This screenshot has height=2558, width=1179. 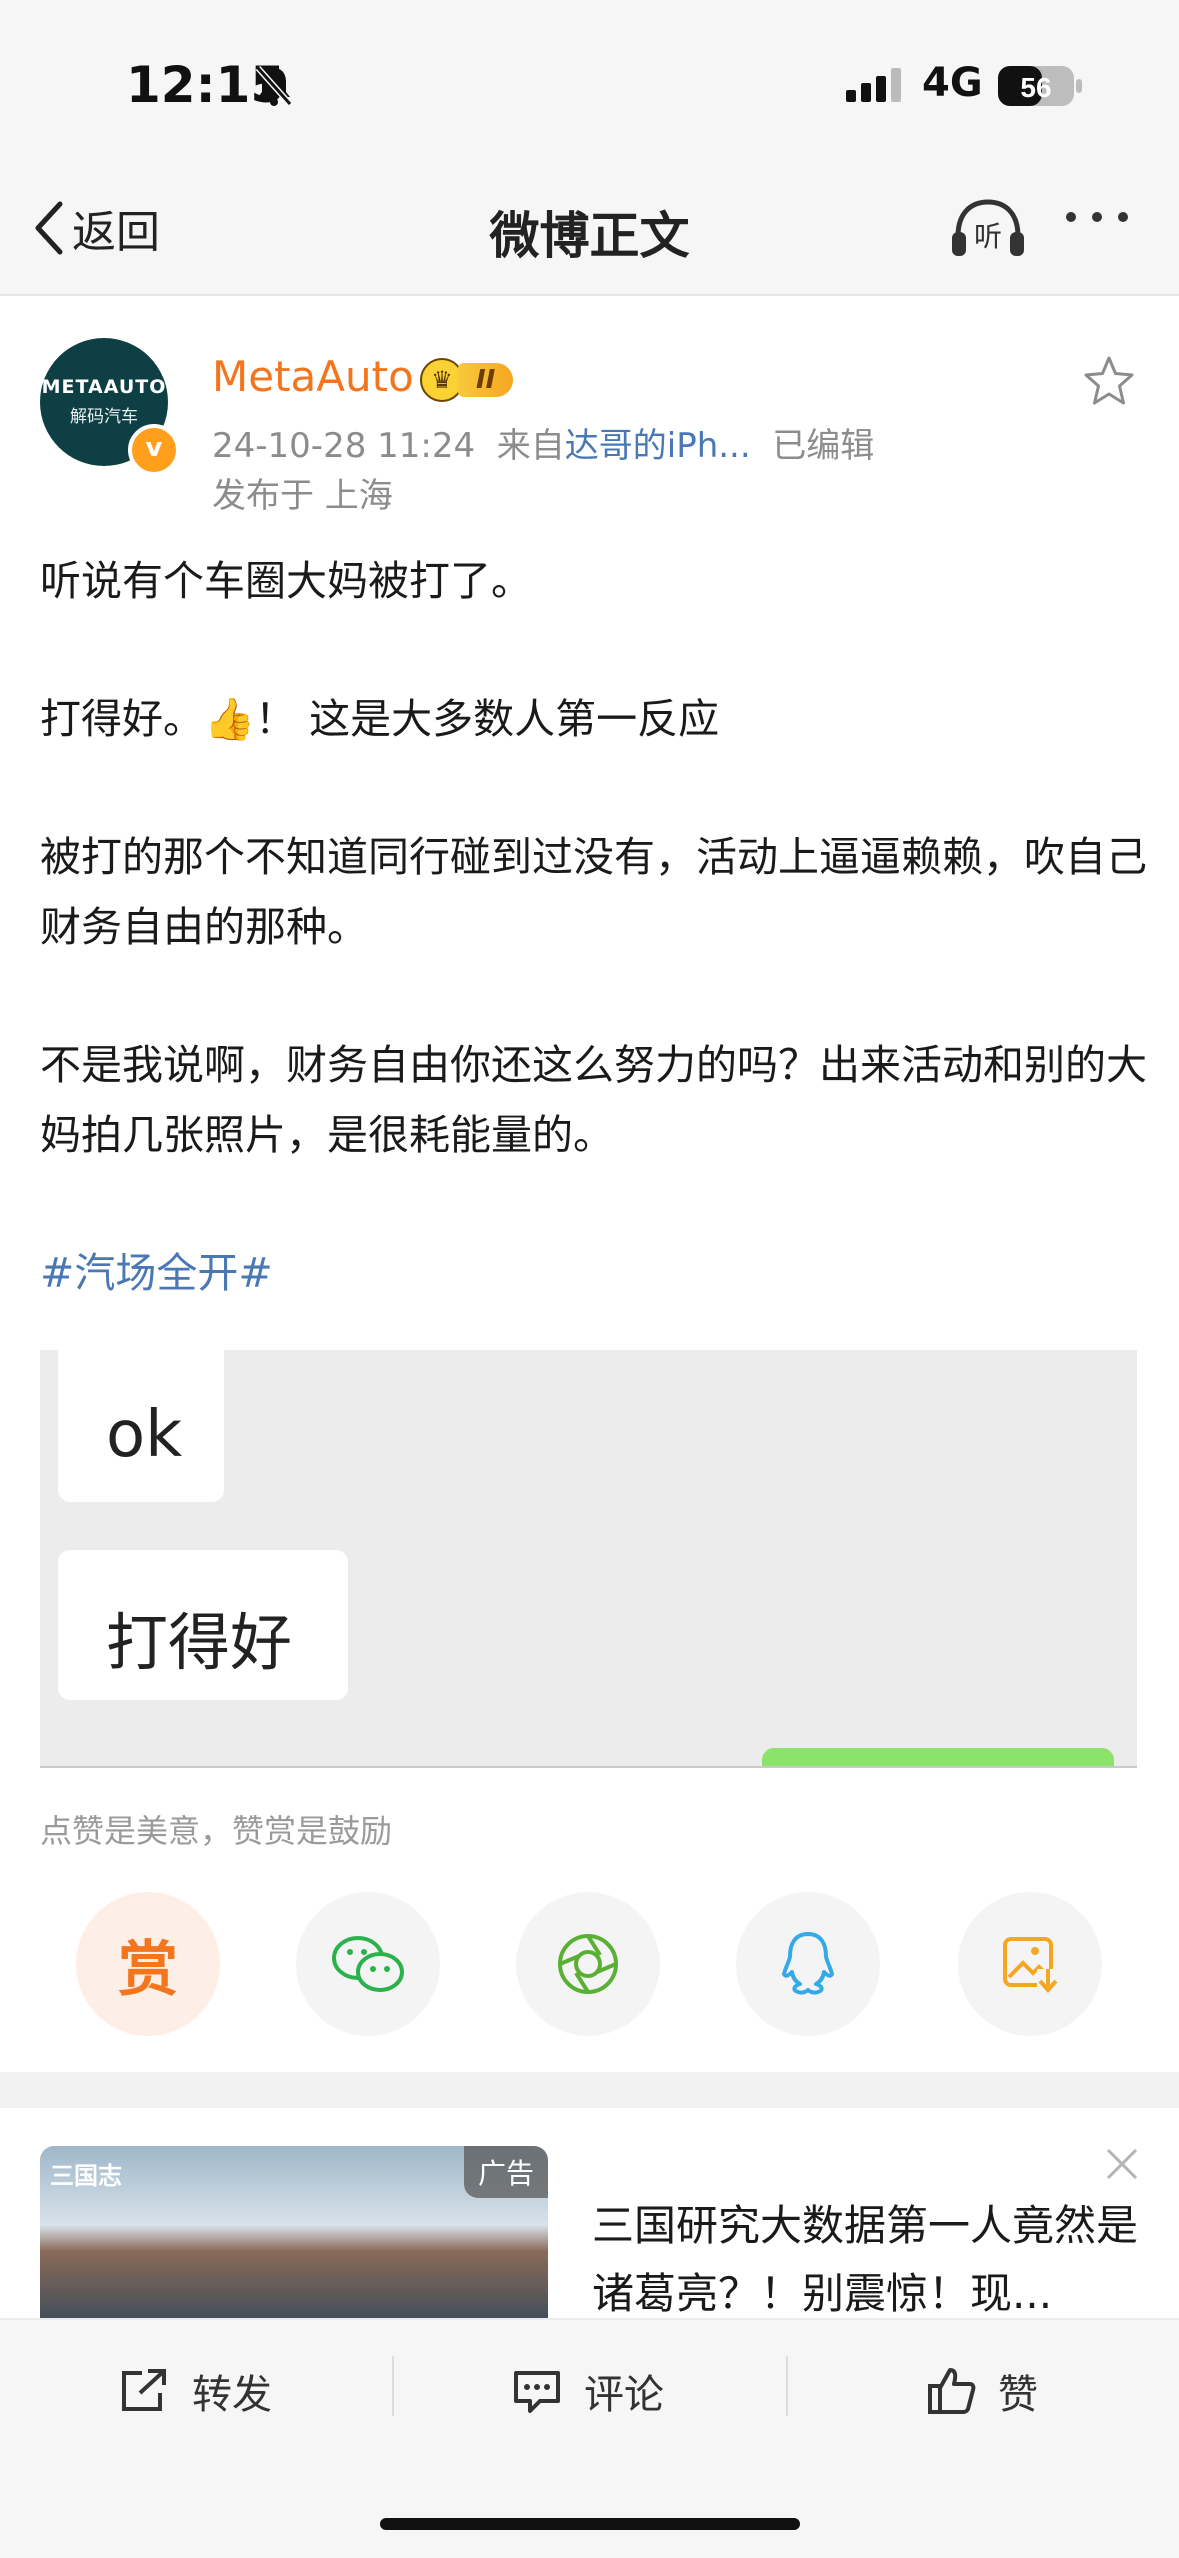 What do you see at coordinates (232, 2395) in the screenshot?
I see `repost-label: 转发` at bounding box center [232, 2395].